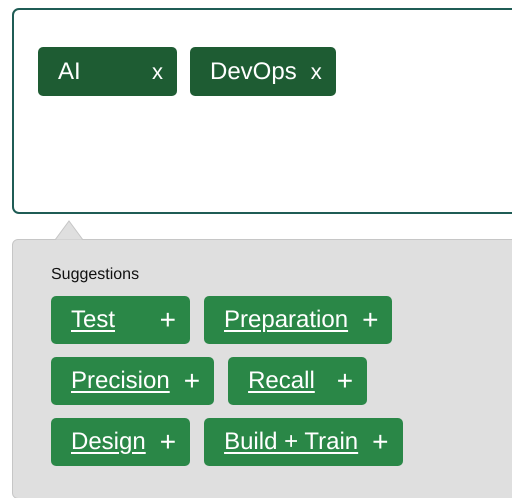 Image resolution: width=512 pixels, height=498 pixels. Describe the element at coordinates (108, 442) in the screenshot. I see `suggestion-link: Design` at that location.